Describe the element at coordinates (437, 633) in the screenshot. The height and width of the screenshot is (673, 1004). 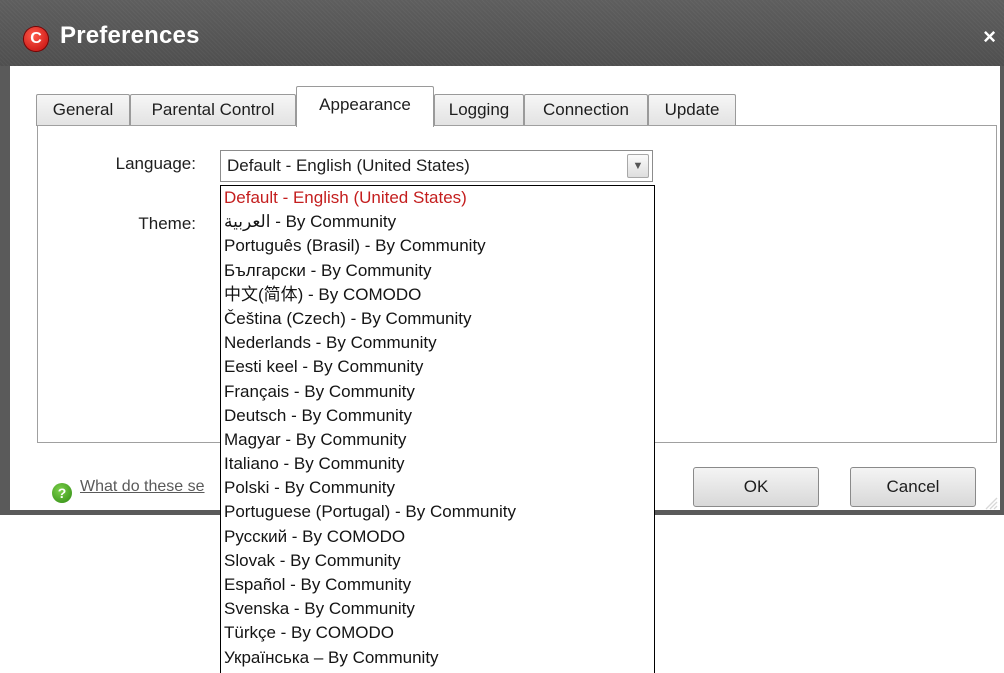
I see `language-option: Türkçe - By COMODO` at that location.